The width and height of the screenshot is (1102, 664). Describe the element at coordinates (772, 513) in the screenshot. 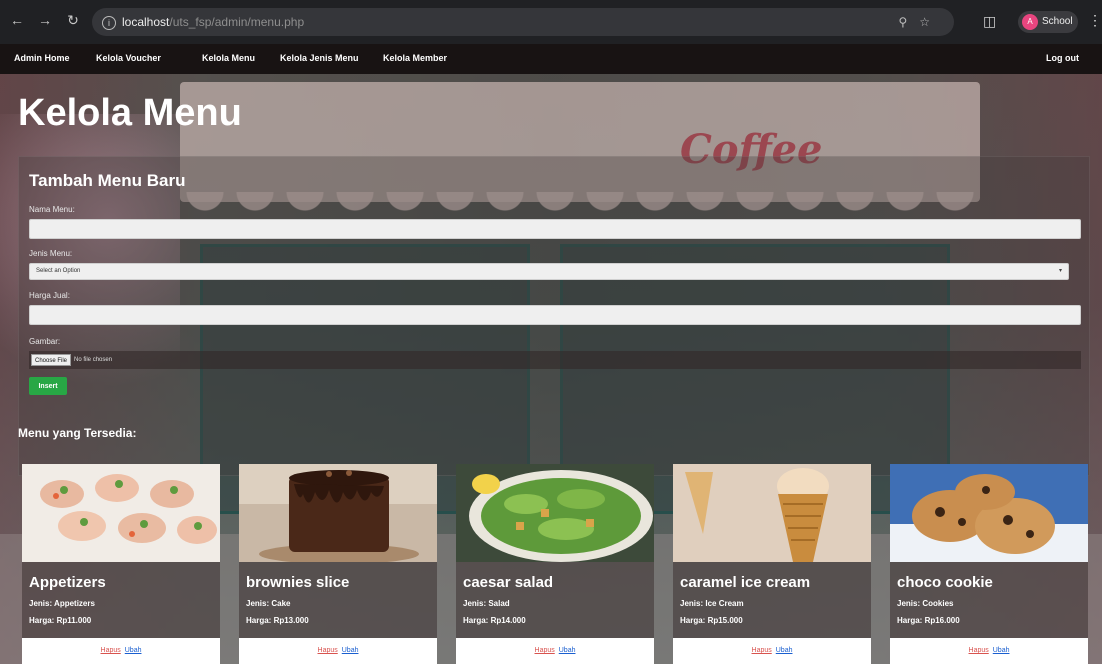

I see `menu-image-caramel-ice-cream` at that location.